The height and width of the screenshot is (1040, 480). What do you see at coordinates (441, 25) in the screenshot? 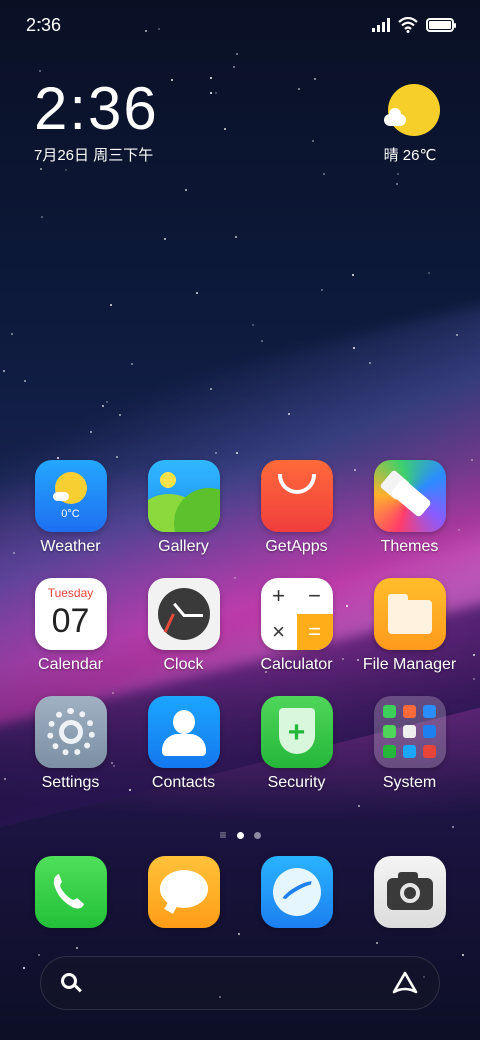
I see `battery-icon` at bounding box center [441, 25].